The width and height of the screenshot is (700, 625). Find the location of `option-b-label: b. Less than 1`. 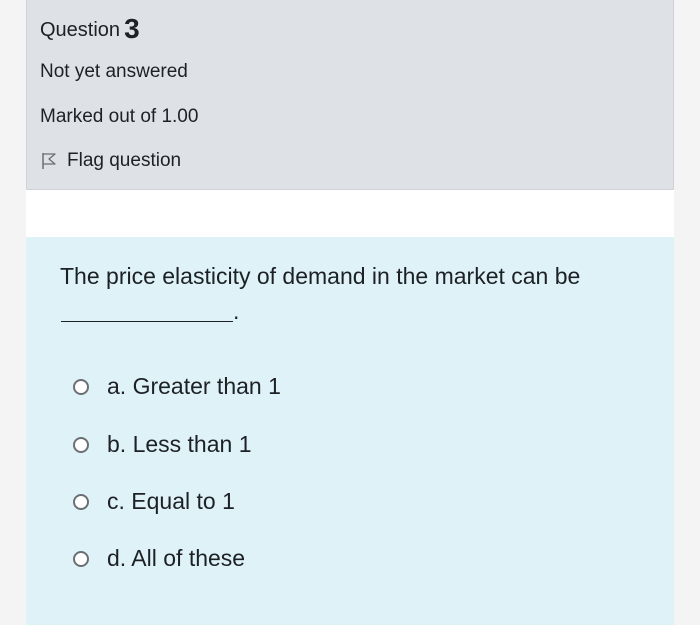

option-b-label: b. Less than 1 is located at coordinates (179, 444).